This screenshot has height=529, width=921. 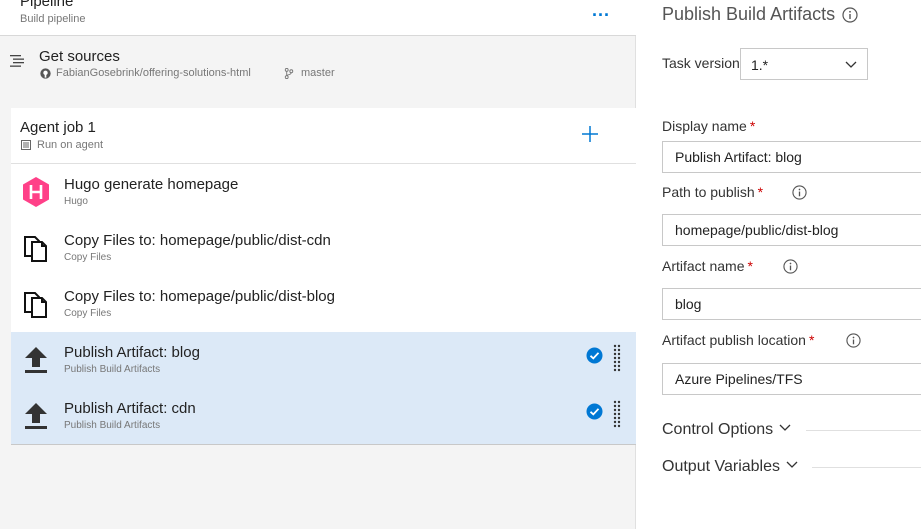 What do you see at coordinates (197, 240) in the screenshot?
I see `task-title: Copy Files to: homepage/public/dist-cdn` at bounding box center [197, 240].